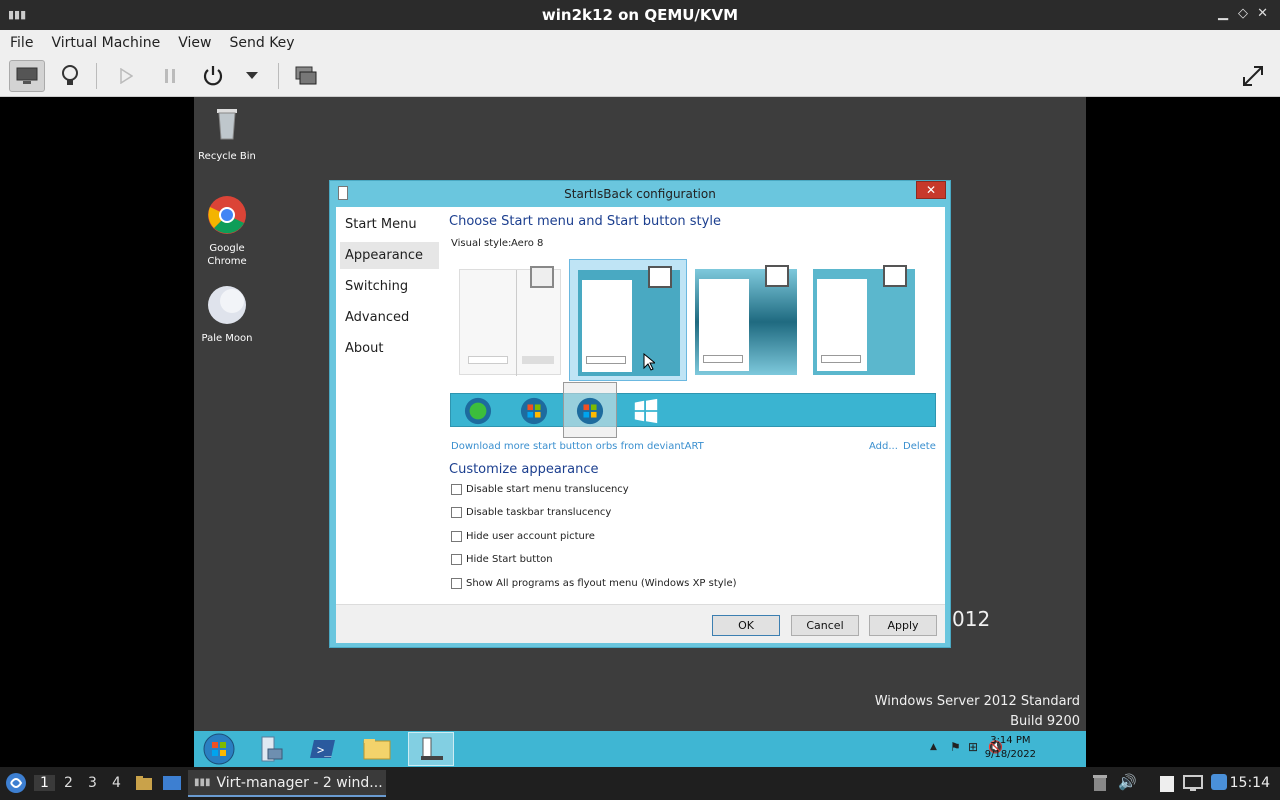 Image resolution: width=1280 pixels, height=800 pixels. What do you see at coordinates (213, 76) in the screenshot?
I see `power-button` at bounding box center [213, 76].